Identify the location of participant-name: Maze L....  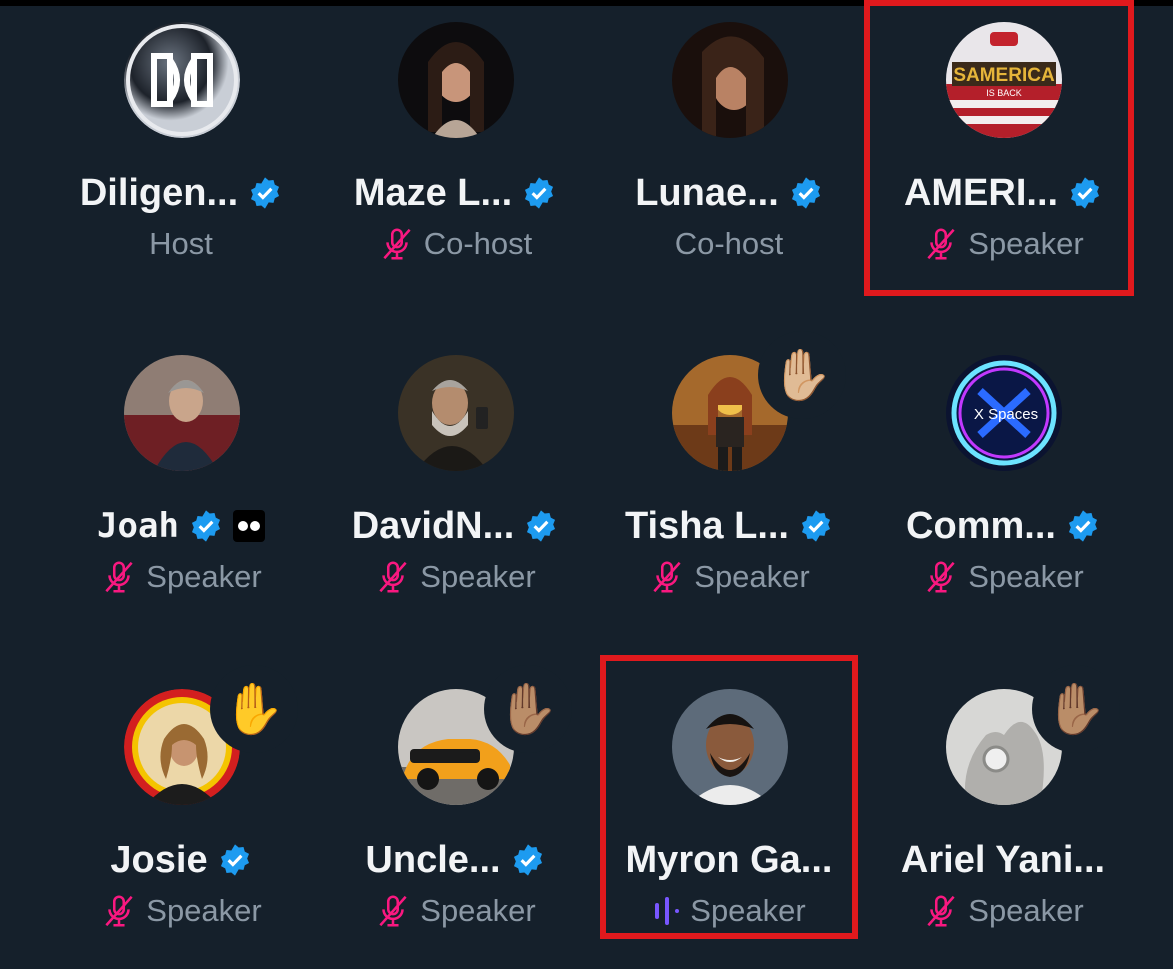
(433, 192).